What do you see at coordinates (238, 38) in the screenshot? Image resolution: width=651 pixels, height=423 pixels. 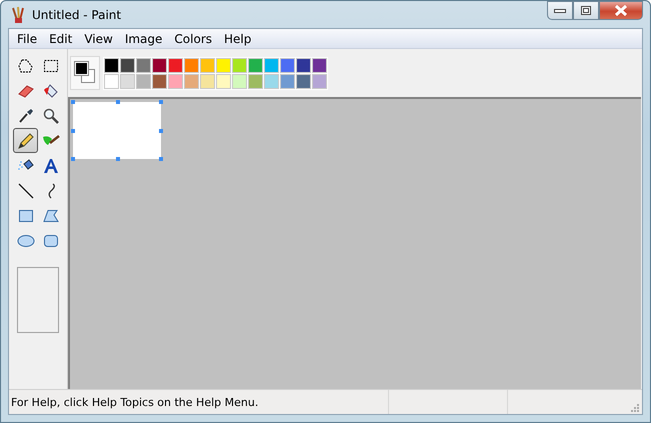 I see `menu-item: Help` at bounding box center [238, 38].